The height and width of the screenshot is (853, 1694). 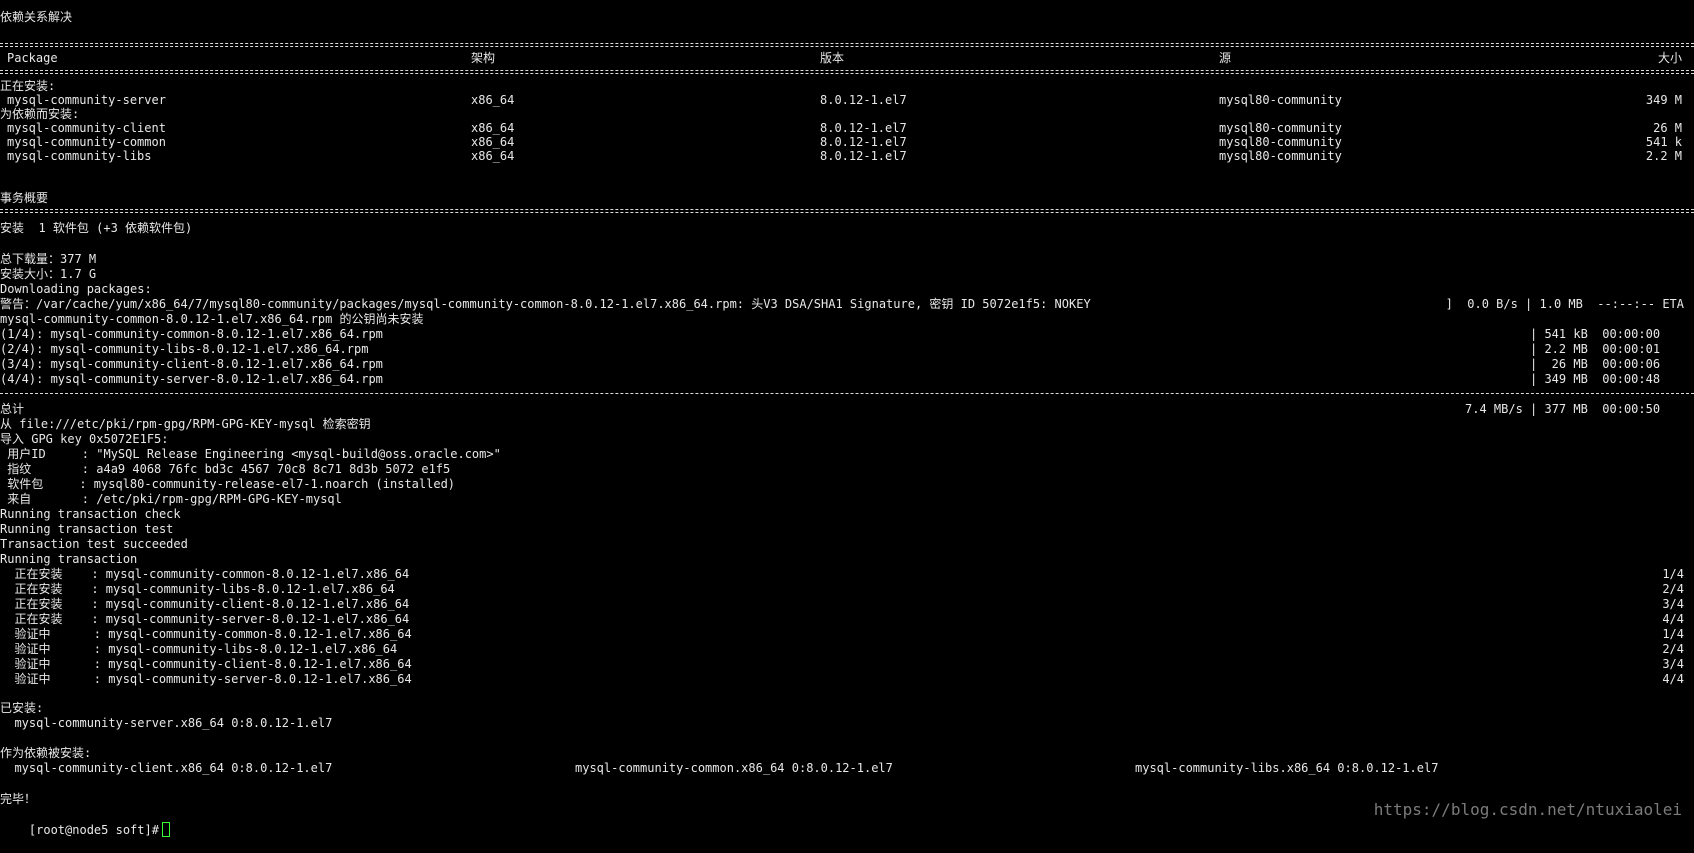 What do you see at coordinates (1564, 304) in the screenshot?
I see `warning-rate: ] 0.0 B/s | 1.0 MB --:--:-- ETA` at bounding box center [1564, 304].